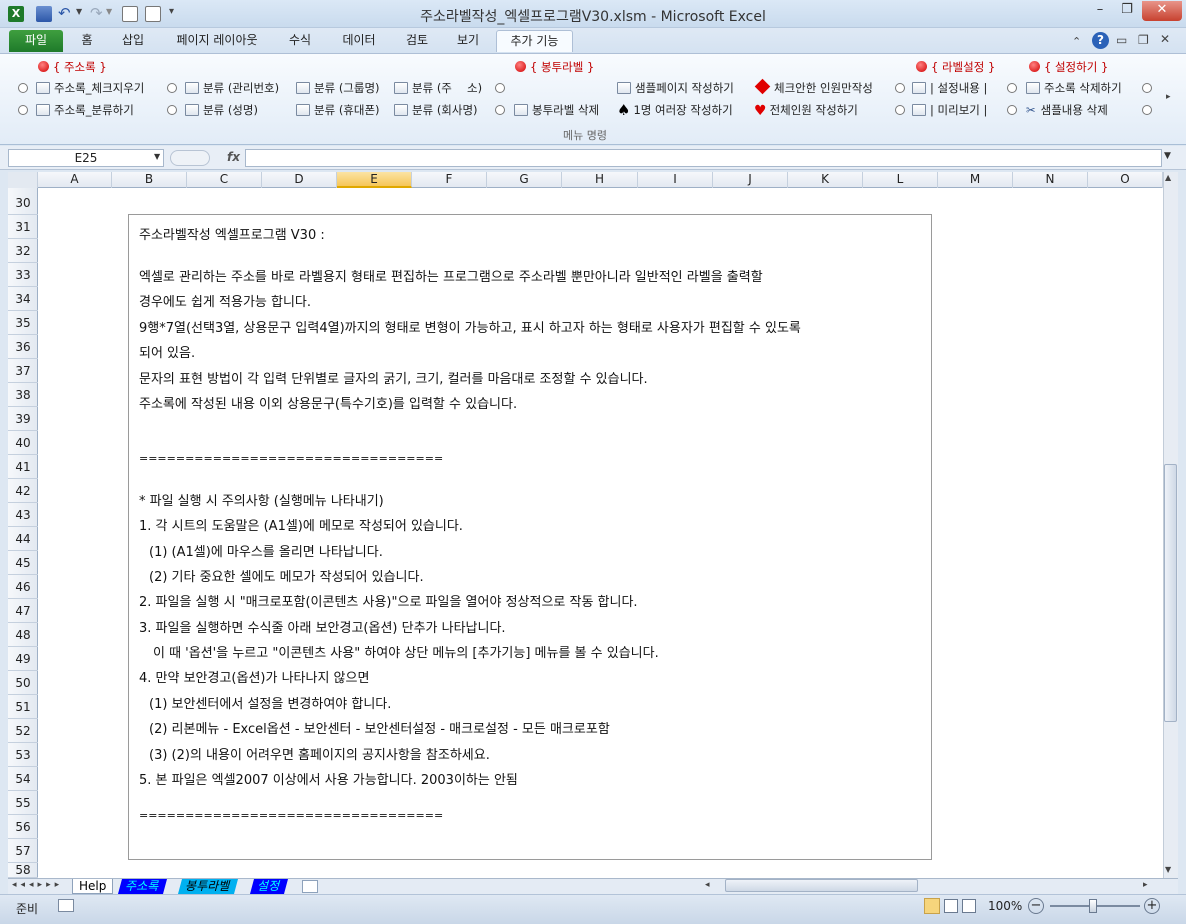 The height and width of the screenshot is (924, 1186). Describe the element at coordinates (1145, 885) in the screenshot. I see `scroll-right-icon: ▸` at that location.